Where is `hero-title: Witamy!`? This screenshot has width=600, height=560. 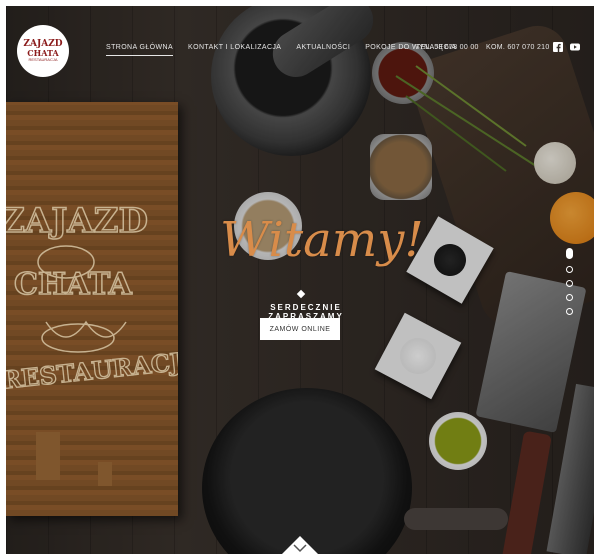
hero-title: Witamy! is located at coordinates (322, 240).